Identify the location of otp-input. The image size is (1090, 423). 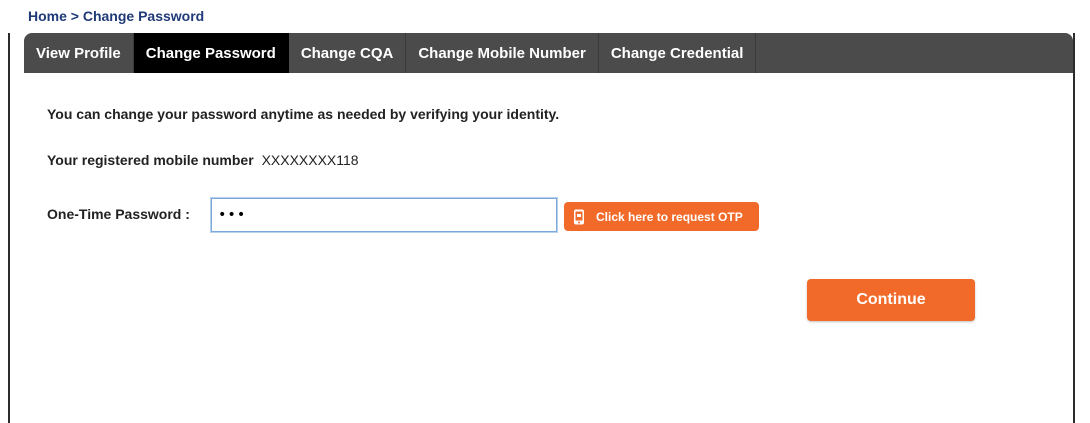
(384, 215).